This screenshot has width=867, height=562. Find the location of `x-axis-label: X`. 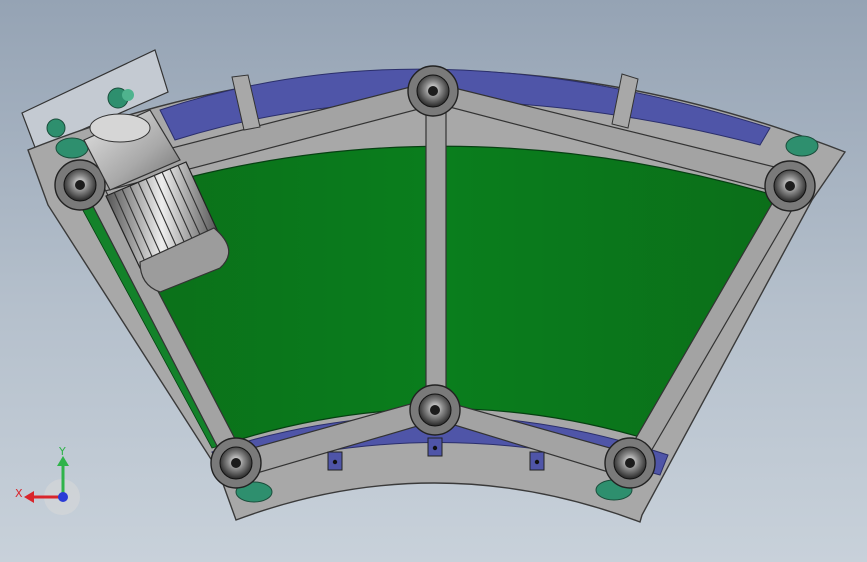

x-axis-label: X is located at coordinates (19, 493).